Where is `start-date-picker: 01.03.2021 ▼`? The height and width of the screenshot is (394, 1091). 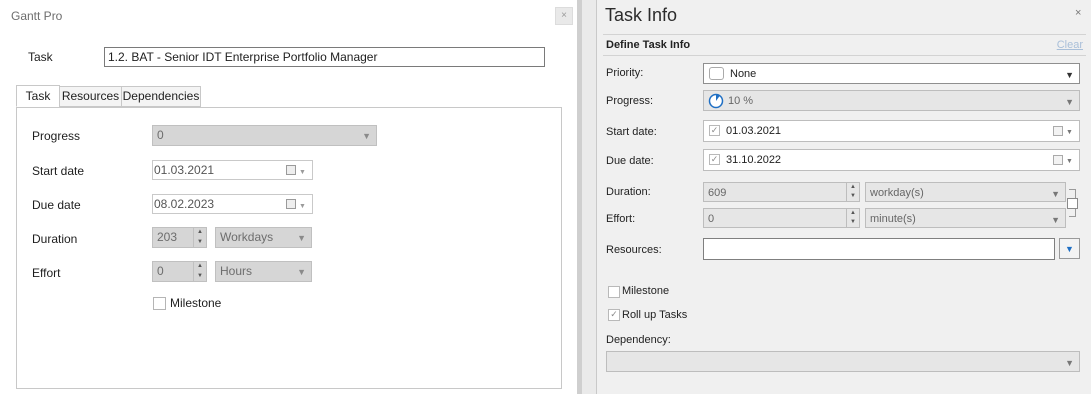 start-date-picker: 01.03.2021 ▼ is located at coordinates (232, 170).